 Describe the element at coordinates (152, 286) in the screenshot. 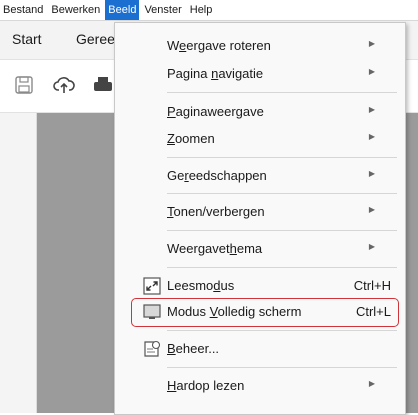

I see `read-mode-icon` at that location.